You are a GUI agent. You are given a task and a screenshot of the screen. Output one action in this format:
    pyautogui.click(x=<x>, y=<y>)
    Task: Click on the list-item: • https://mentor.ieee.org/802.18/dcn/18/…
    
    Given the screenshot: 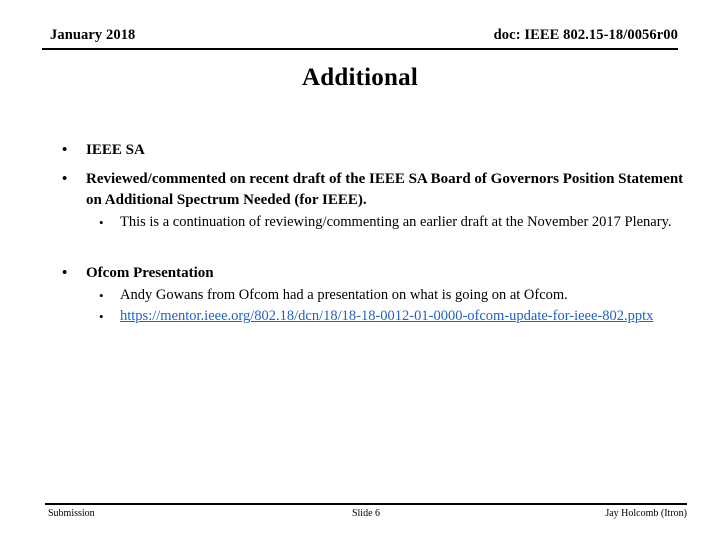 What is the action you would take?
    pyautogui.click(x=360, y=317)
    